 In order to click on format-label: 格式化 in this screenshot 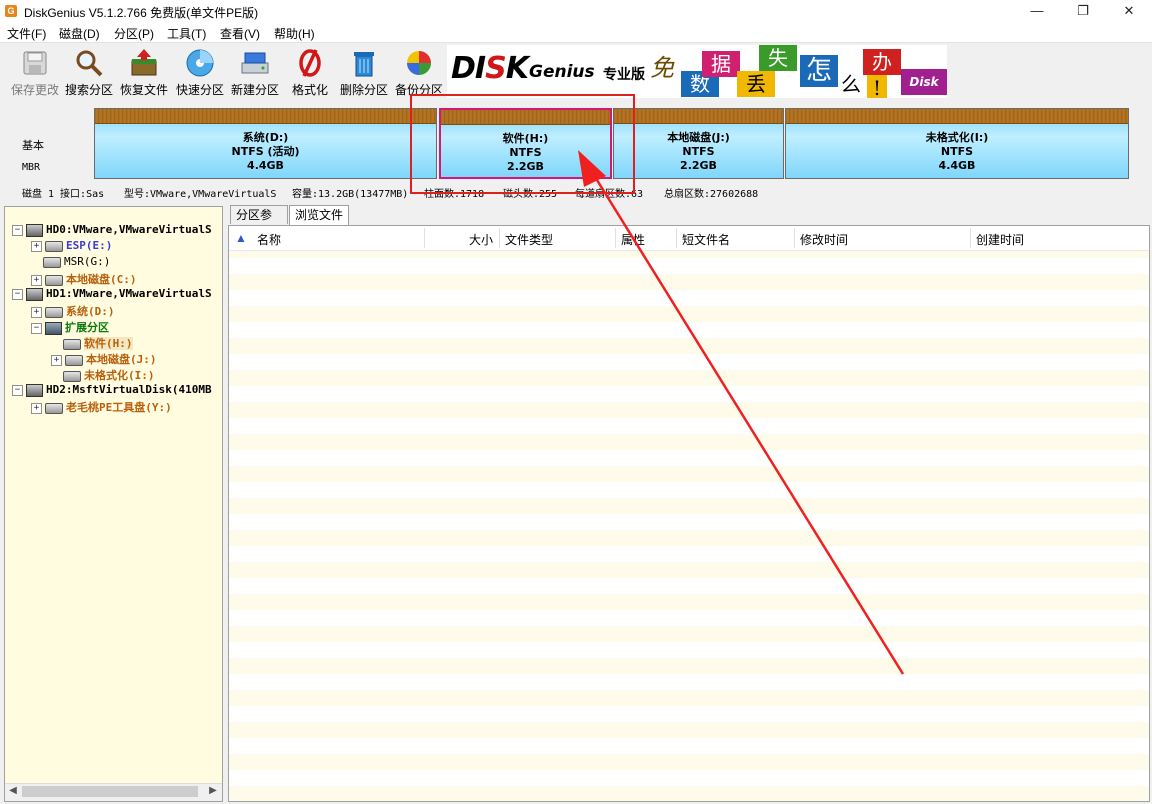, I will do `click(309, 90)`.